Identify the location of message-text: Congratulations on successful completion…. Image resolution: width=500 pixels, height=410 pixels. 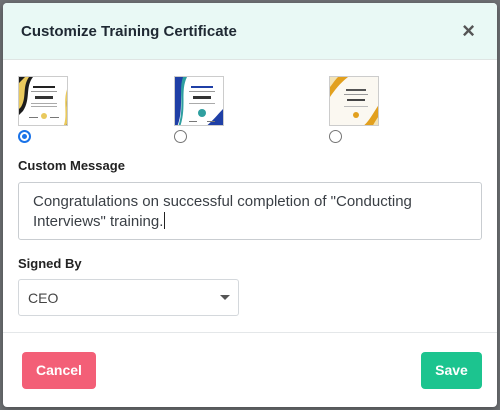
(222, 211).